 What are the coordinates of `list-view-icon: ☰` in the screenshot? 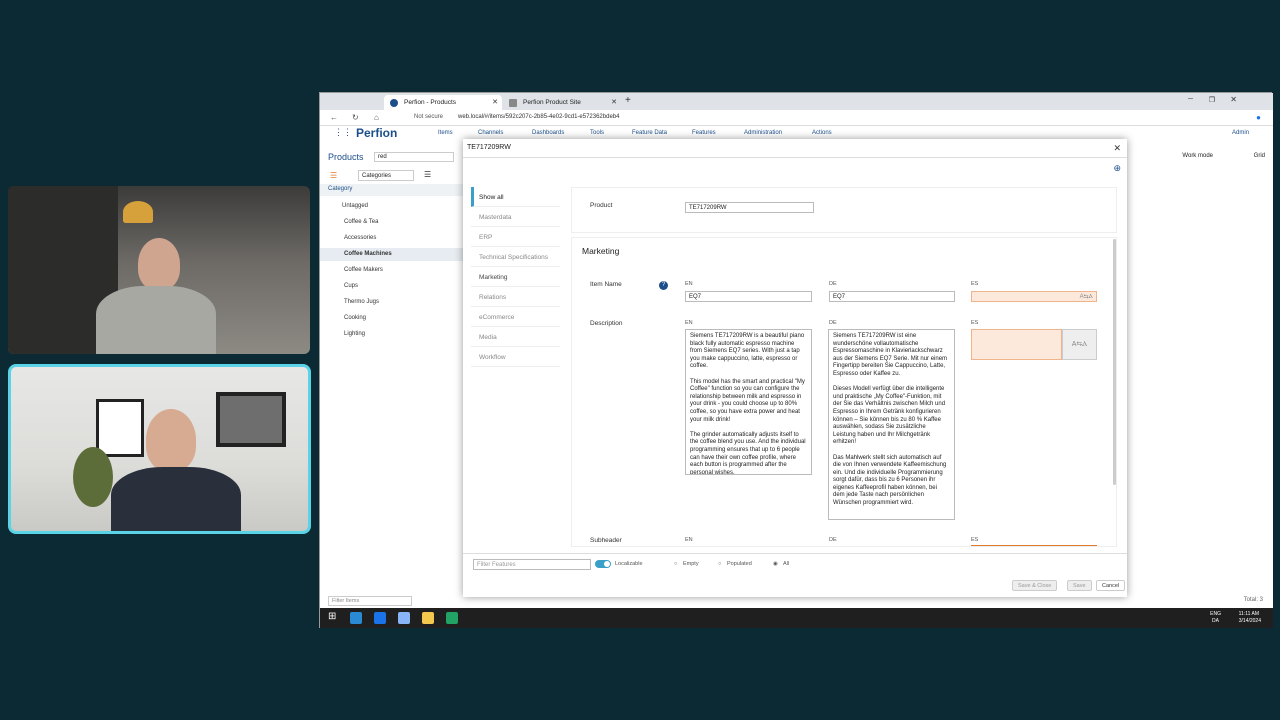 It's located at (427, 174).